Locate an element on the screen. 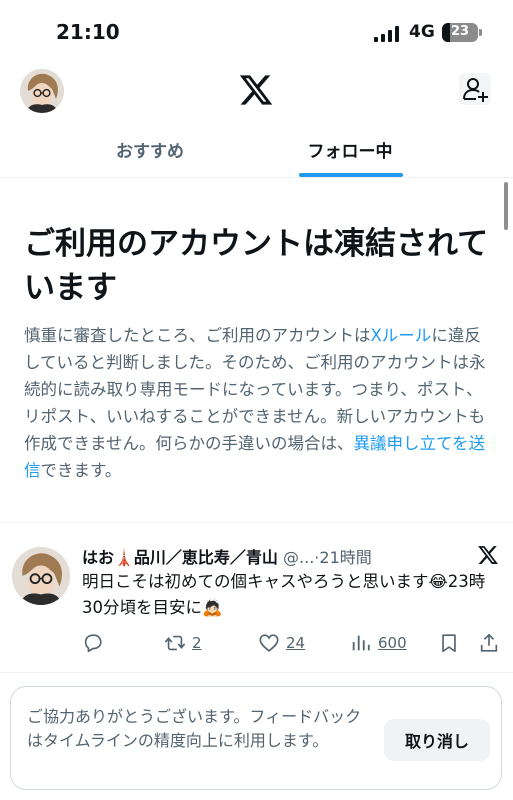 This screenshot has width=513, height=800. tweet-actions: 2 24 600 is located at coordinates (292, 643).